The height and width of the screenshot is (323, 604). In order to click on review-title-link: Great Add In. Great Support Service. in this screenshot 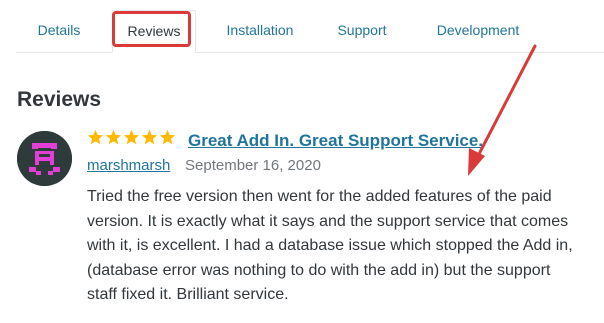, I will do `click(335, 141)`.